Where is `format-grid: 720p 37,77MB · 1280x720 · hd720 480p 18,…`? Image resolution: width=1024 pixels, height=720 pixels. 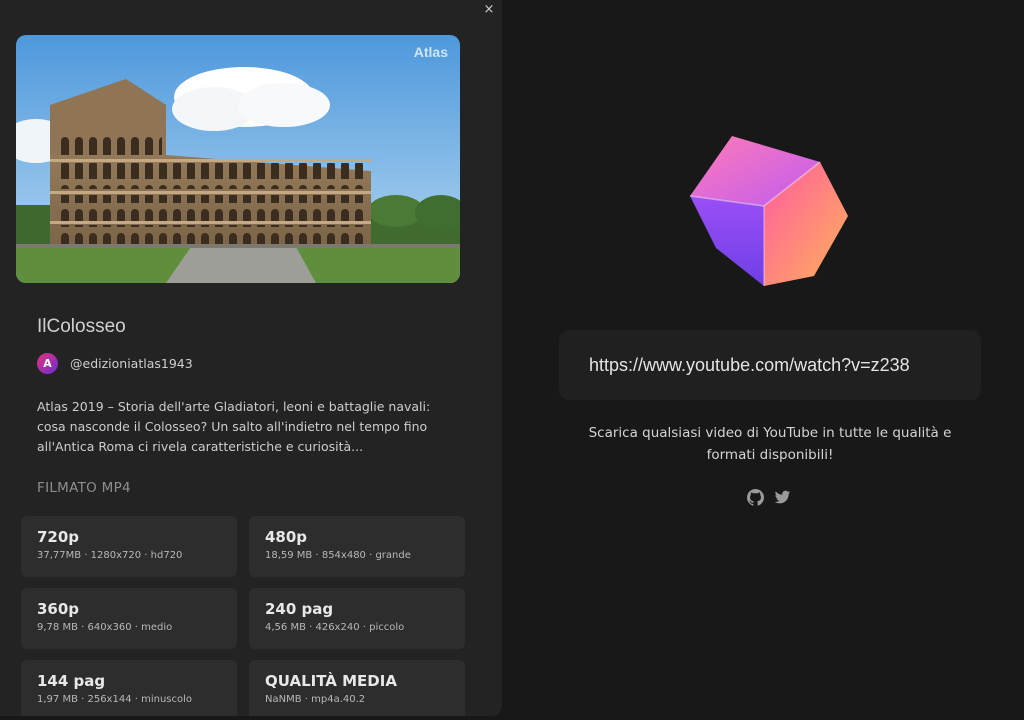 format-grid: 720p 37,77MB · 1280x720 · hd720 480p 18,… is located at coordinates (243, 616).